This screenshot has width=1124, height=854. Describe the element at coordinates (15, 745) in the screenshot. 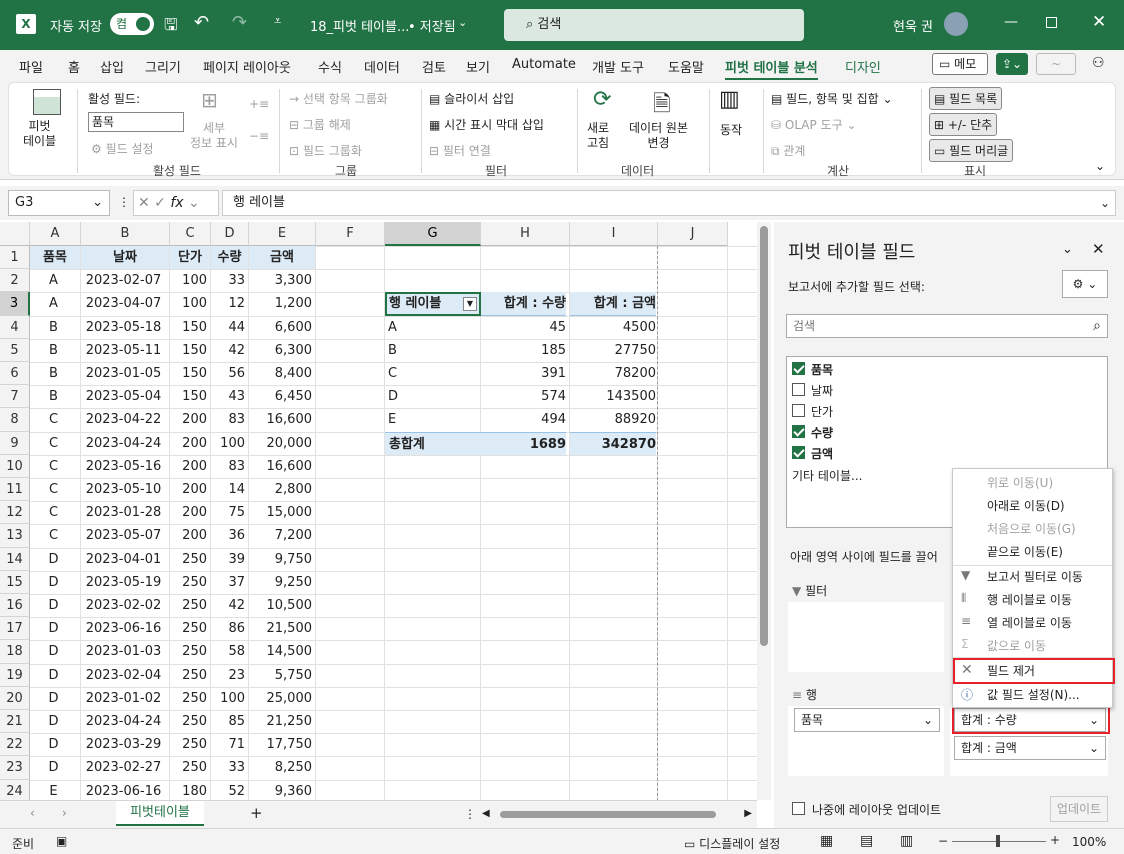

I see `row-header: 22` at that location.